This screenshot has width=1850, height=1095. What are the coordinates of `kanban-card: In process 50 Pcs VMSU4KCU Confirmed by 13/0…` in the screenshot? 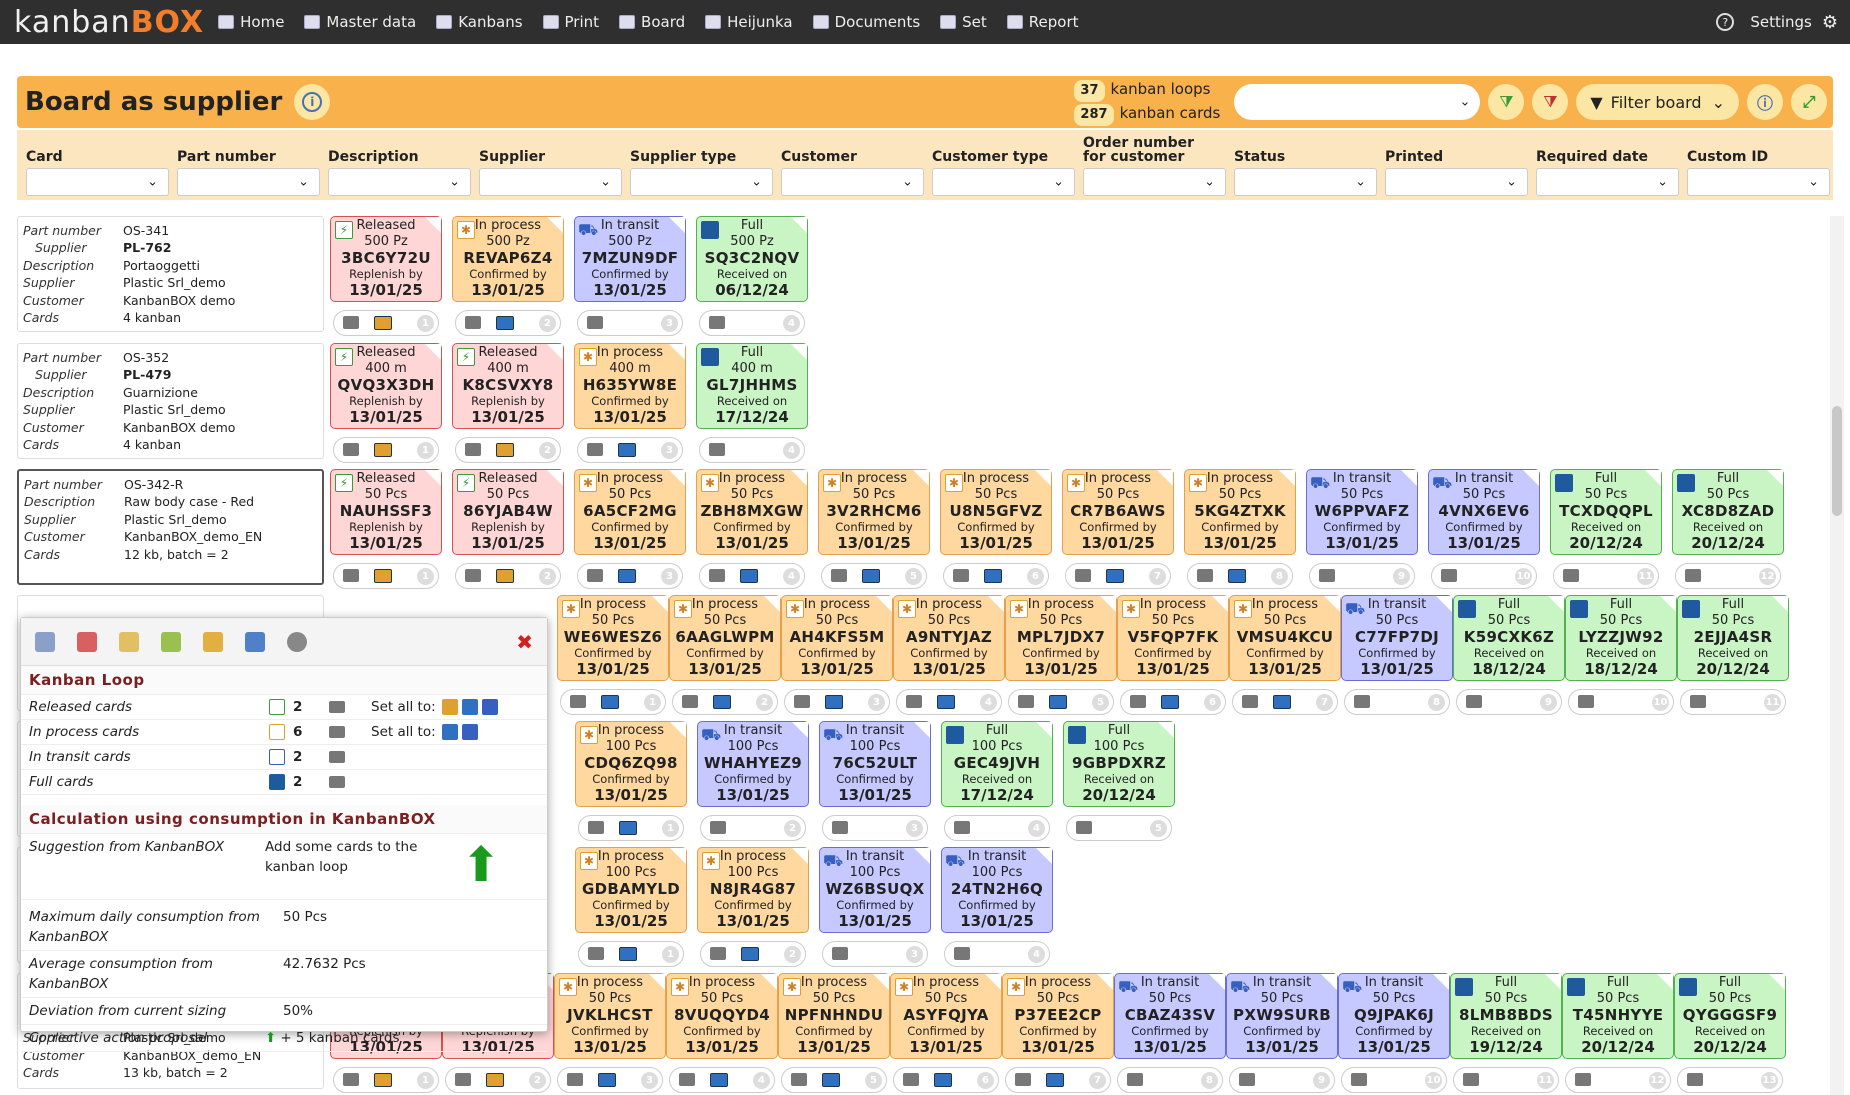 It's located at (1285, 656).